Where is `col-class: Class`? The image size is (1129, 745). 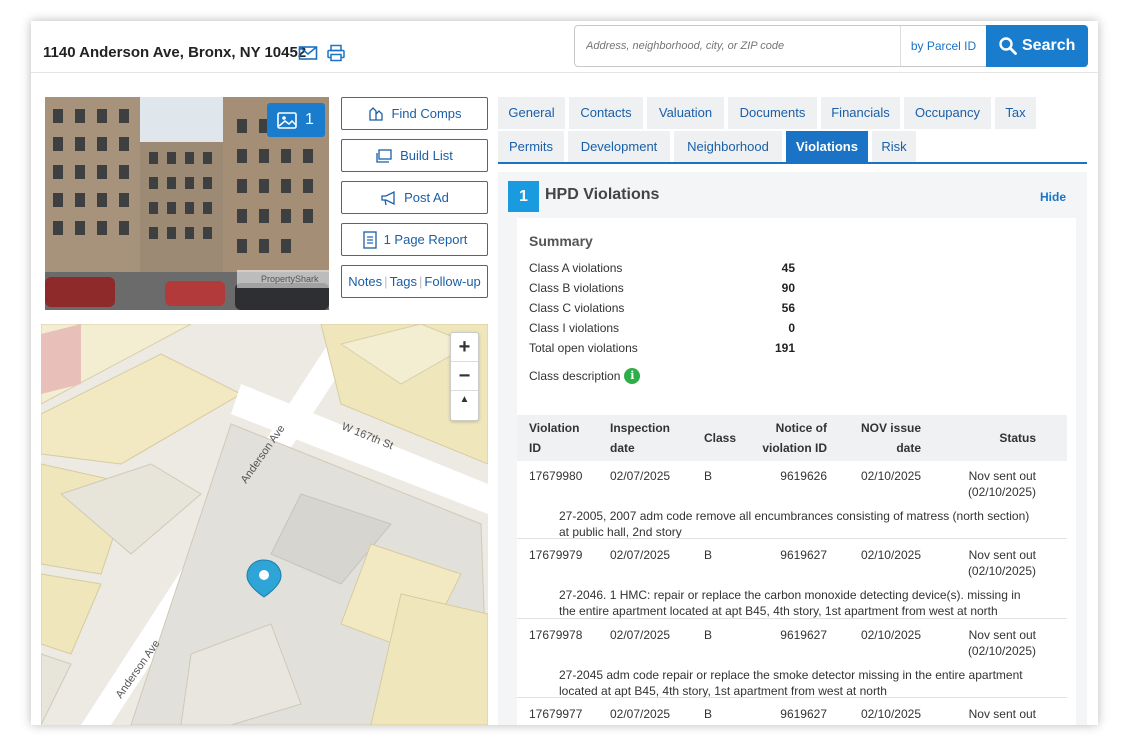 col-class: Class is located at coordinates (720, 438).